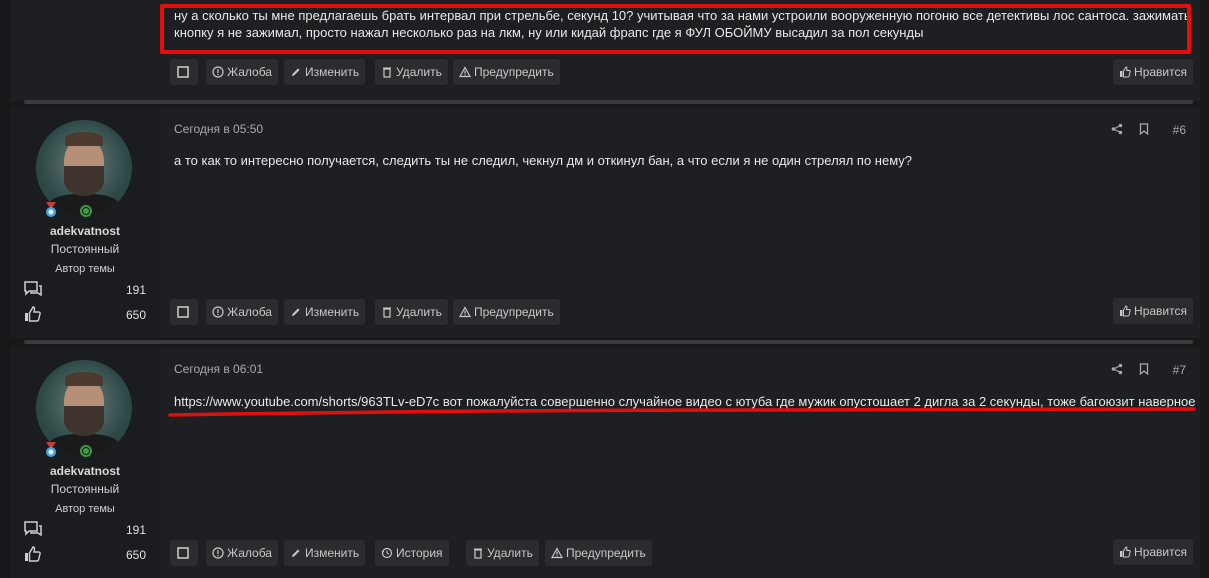  I want to click on history-label: История, so click(419, 553).